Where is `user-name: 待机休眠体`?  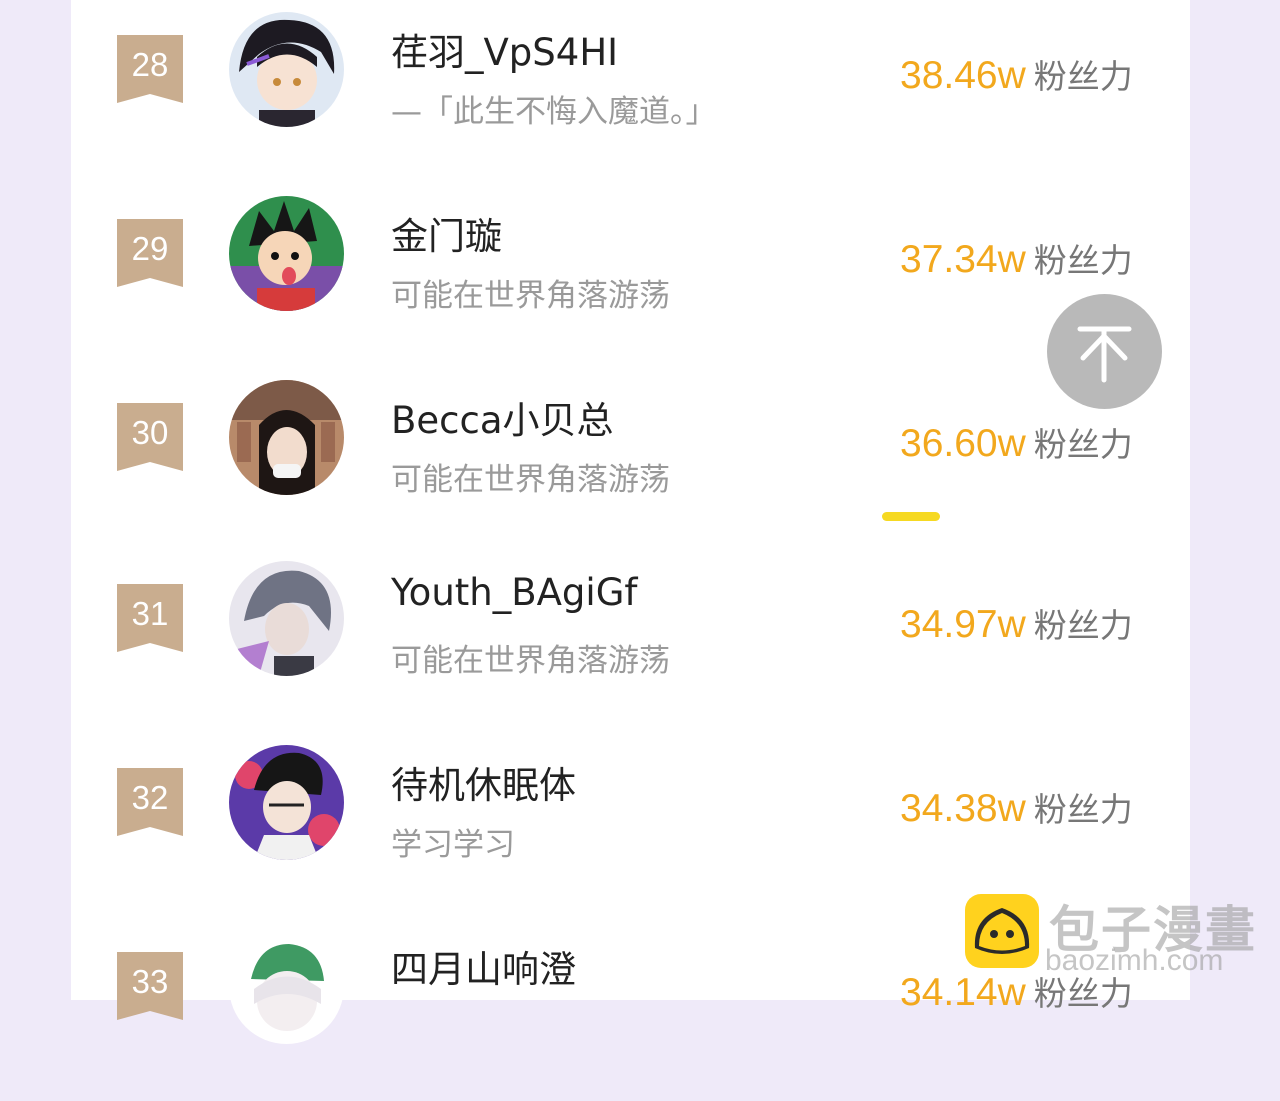 user-name: 待机休眠体 is located at coordinates (483, 782).